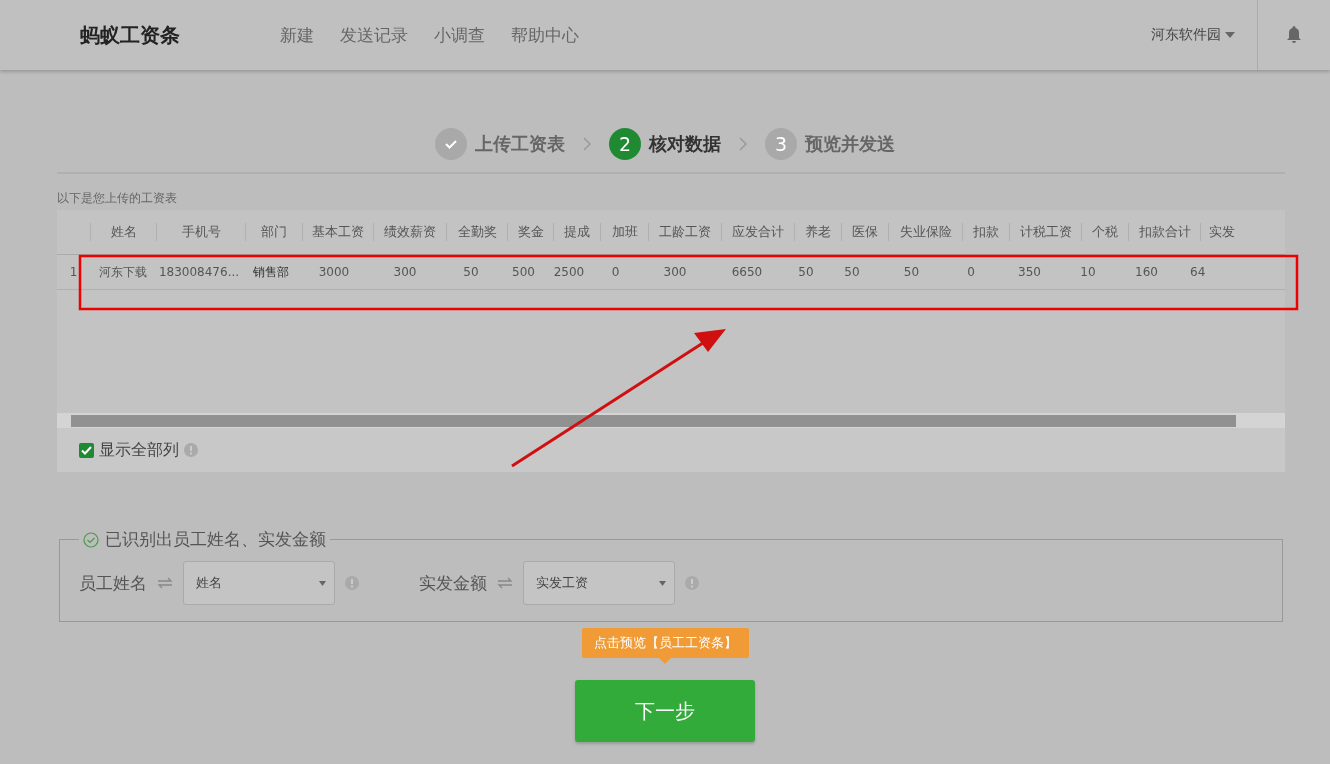  What do you see at coordinates (338, 231) in the screenshot?
I see `column-header: 基本工资` at bounding box center [338, 231].